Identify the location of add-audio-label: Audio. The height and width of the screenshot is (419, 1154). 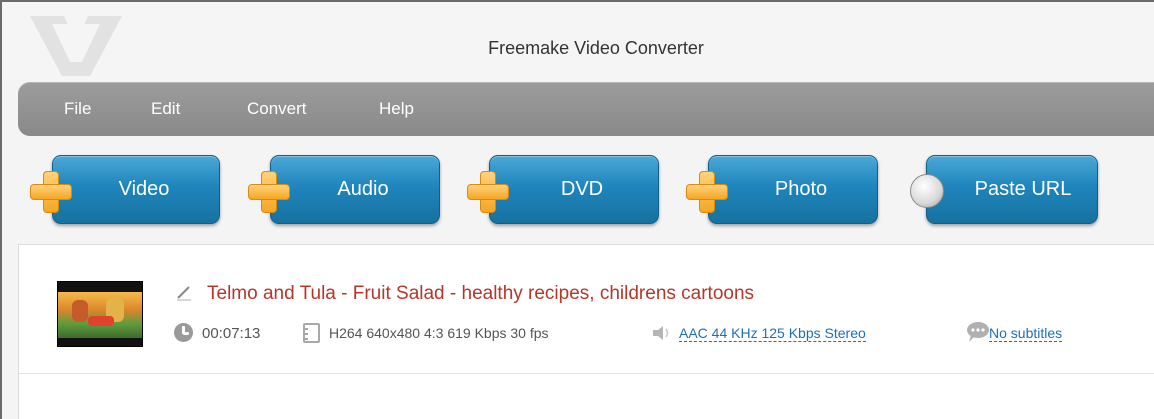
(363, 189).